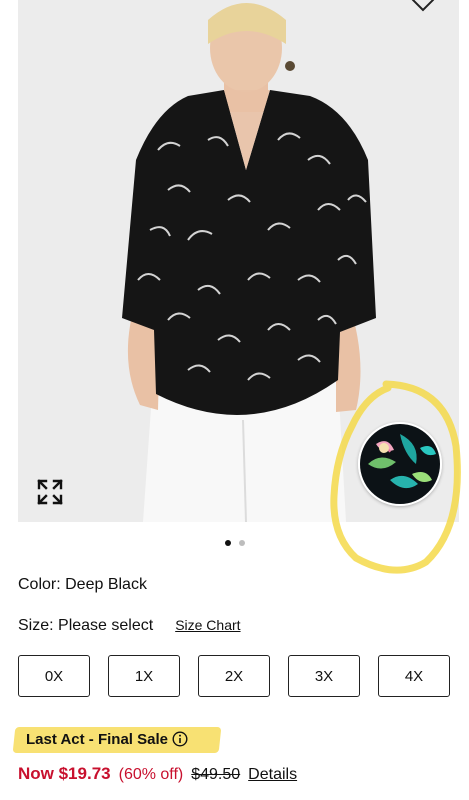  I want to click on favorite-button, so click(423, 6).